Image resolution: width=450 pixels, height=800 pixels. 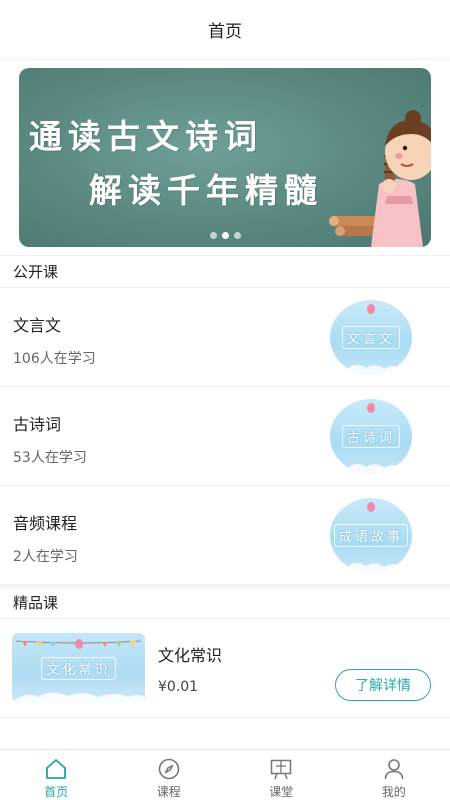 What do you see at coordinates (45, 523) in the screenshot?
I see `course-name: 音频课程` at bounding box center [45, 523].